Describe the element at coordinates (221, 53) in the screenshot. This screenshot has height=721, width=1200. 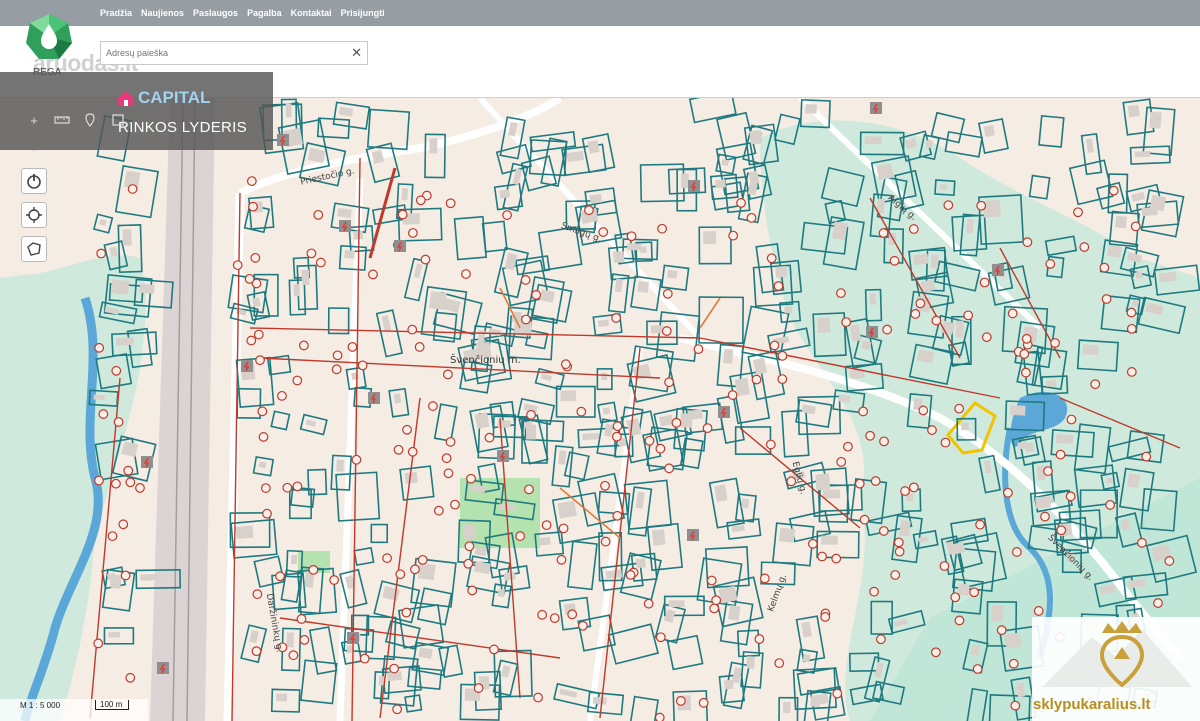
I see `address-search-input` at that location.